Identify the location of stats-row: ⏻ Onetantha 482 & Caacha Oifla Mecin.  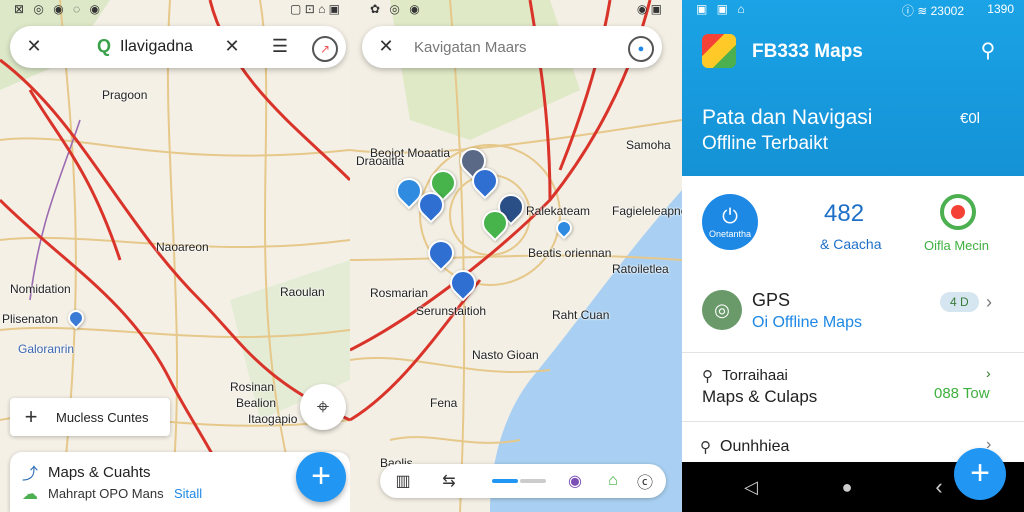
(853, 224).